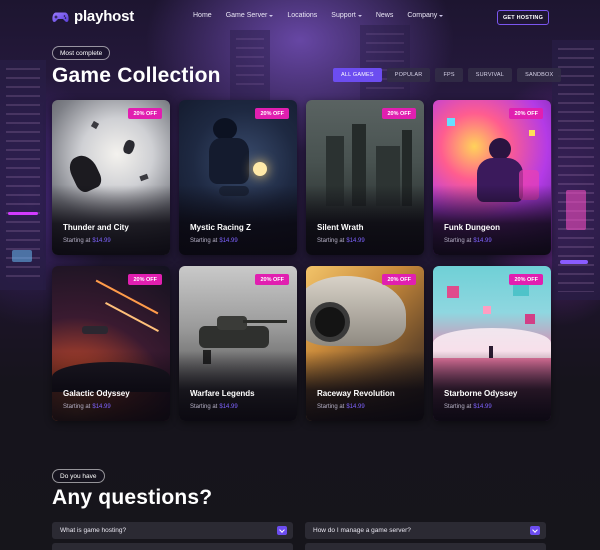 The height and width of the screenshot is (550, 600). What do you see at coordinates (136, 75) in the screenshot?
I see `page-title: Game Collection` at bounding box center [136, 75].